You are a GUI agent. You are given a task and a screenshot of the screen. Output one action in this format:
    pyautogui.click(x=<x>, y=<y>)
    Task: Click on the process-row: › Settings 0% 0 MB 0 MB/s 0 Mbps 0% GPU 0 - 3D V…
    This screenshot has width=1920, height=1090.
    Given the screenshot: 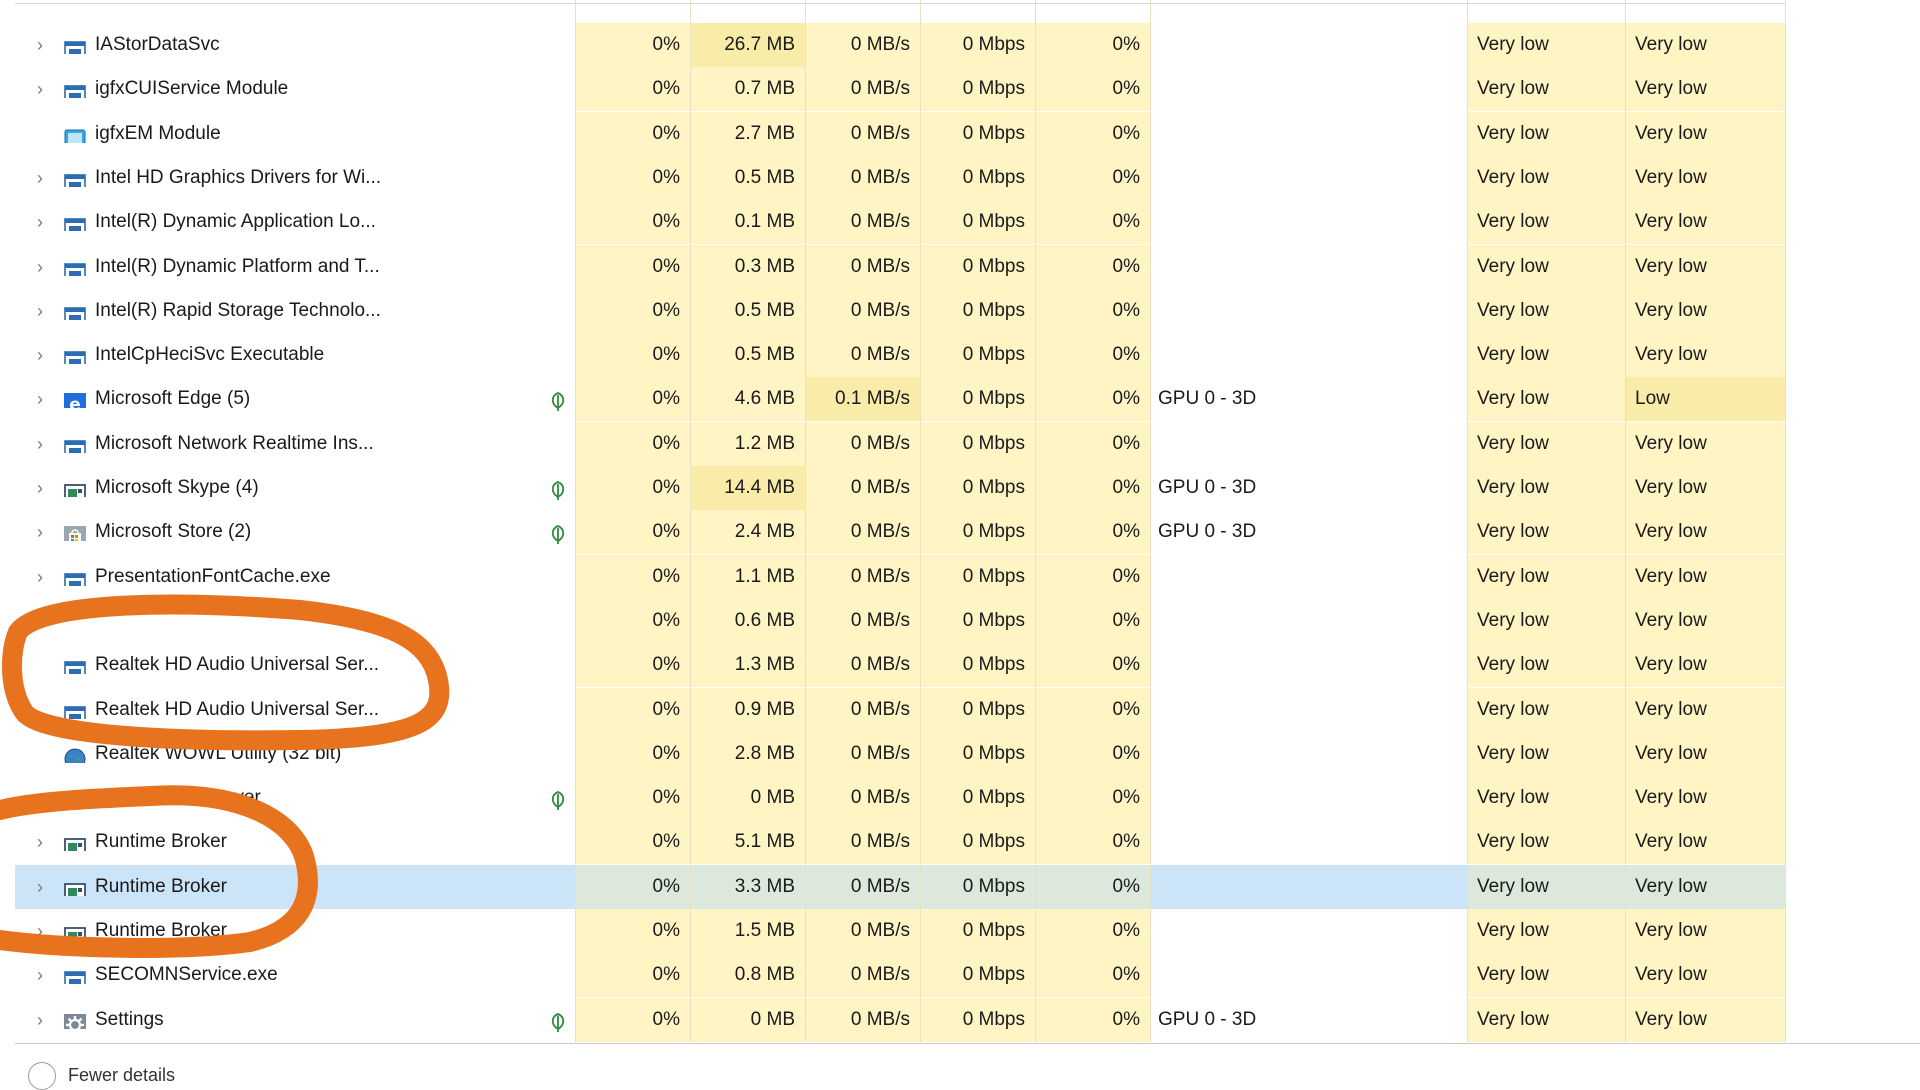 What is the action you would take?
    pyautogui.click(x=900, y=1019)
    